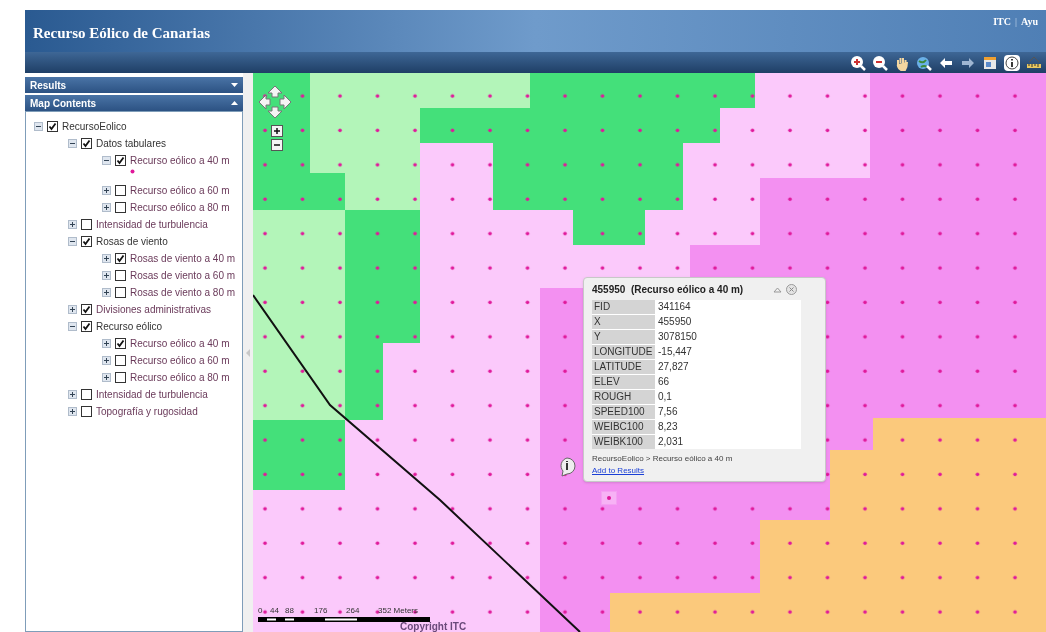 This screenshot has width=1046, height=632. What do you see at coordinates (623, 352) in the screenshot?
I see `field-name-cell: LONGITUDE` at bounding box center [623, 352].